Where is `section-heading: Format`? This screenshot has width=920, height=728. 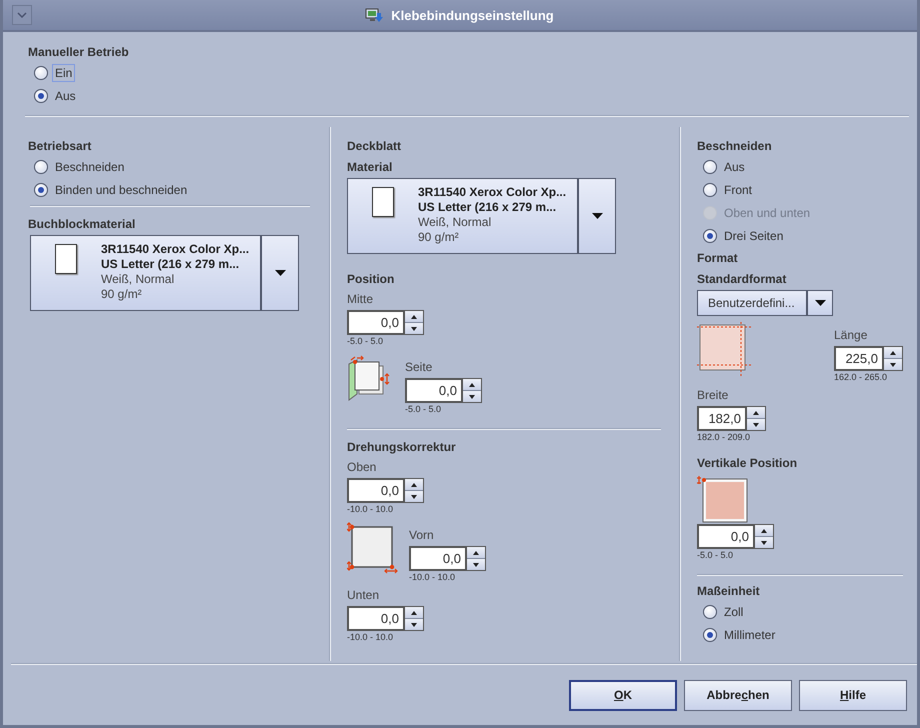
section-heading: Format is located at coordinates (718, 258).